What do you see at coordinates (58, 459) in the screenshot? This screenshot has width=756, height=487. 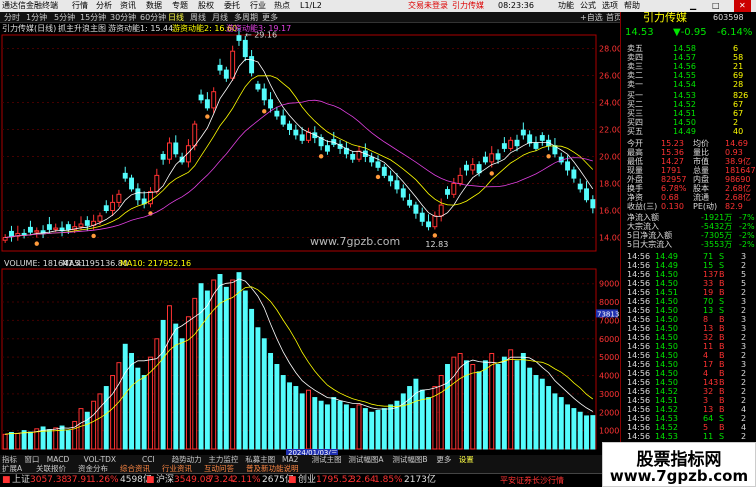 I see `indicator-tab: MACD` at bounding box center [58, 459].